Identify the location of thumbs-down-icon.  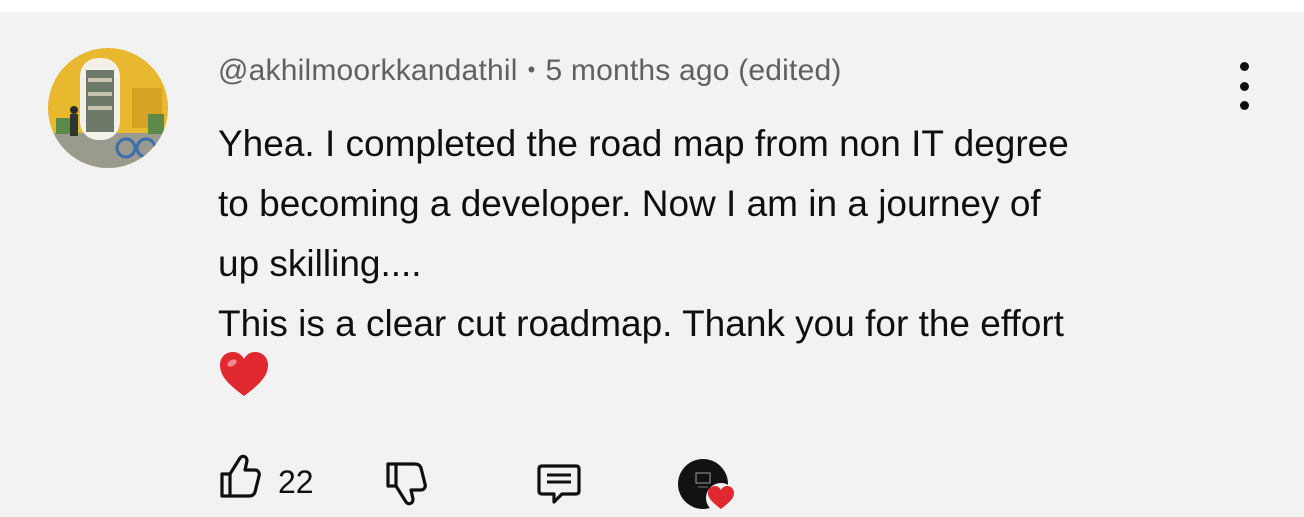
(406, 484).